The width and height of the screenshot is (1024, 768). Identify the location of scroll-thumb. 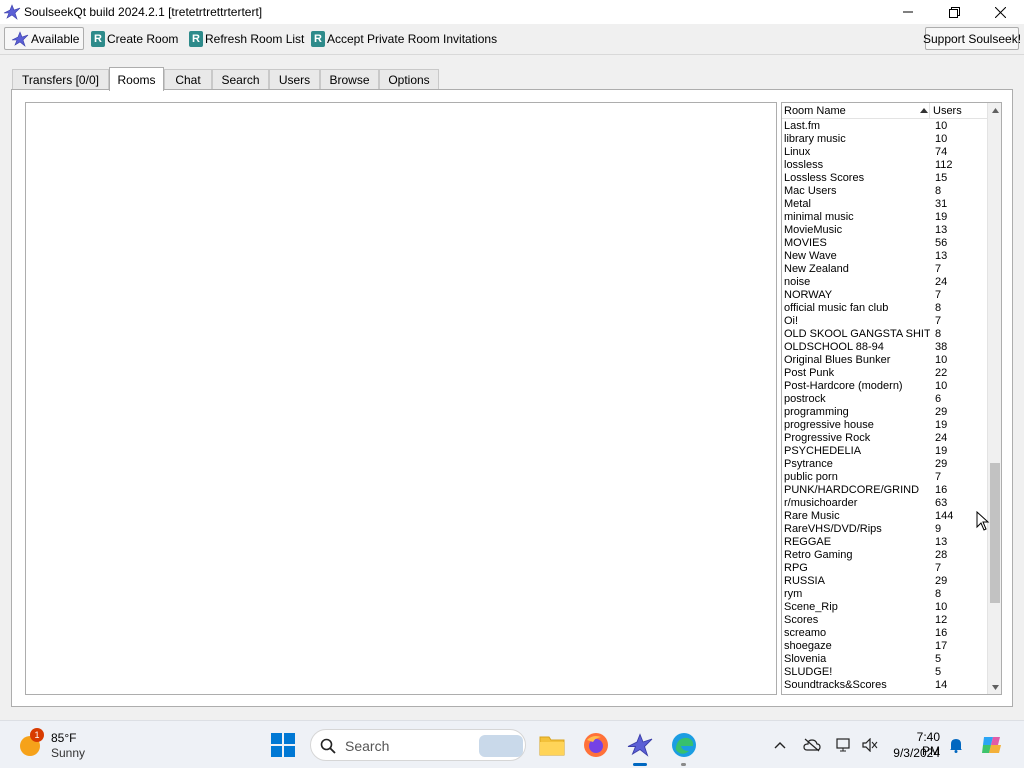
(995, 533).